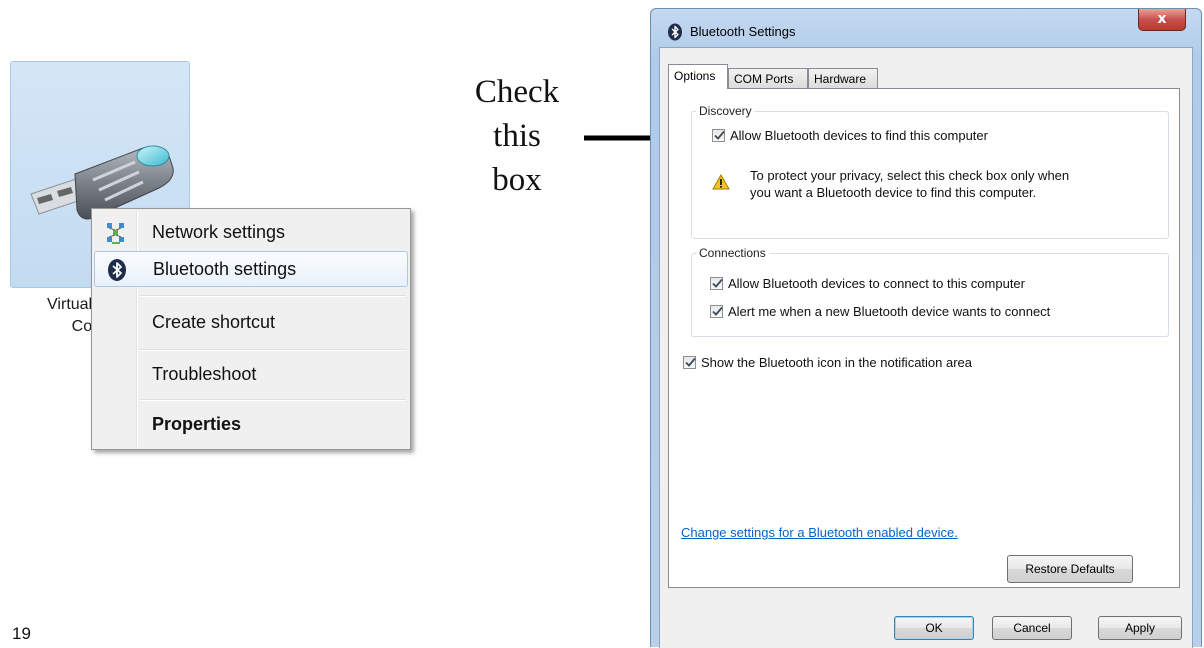  I want to click on close-icon: x, so click(1162, 19).